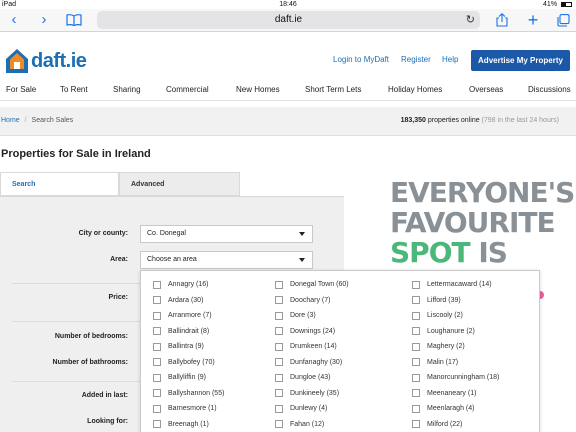 The image size is (576, 432). Describe the element at coordinates (333, 89) in the screenshot. I see `nav-short-term-lets: Short Term Lets` at that location.